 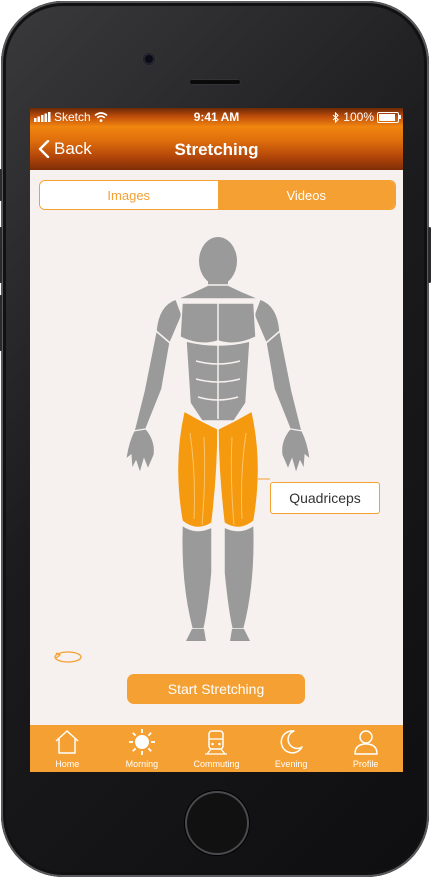 I want to click on battery-percent: 100%, so click(x=358, y=117).